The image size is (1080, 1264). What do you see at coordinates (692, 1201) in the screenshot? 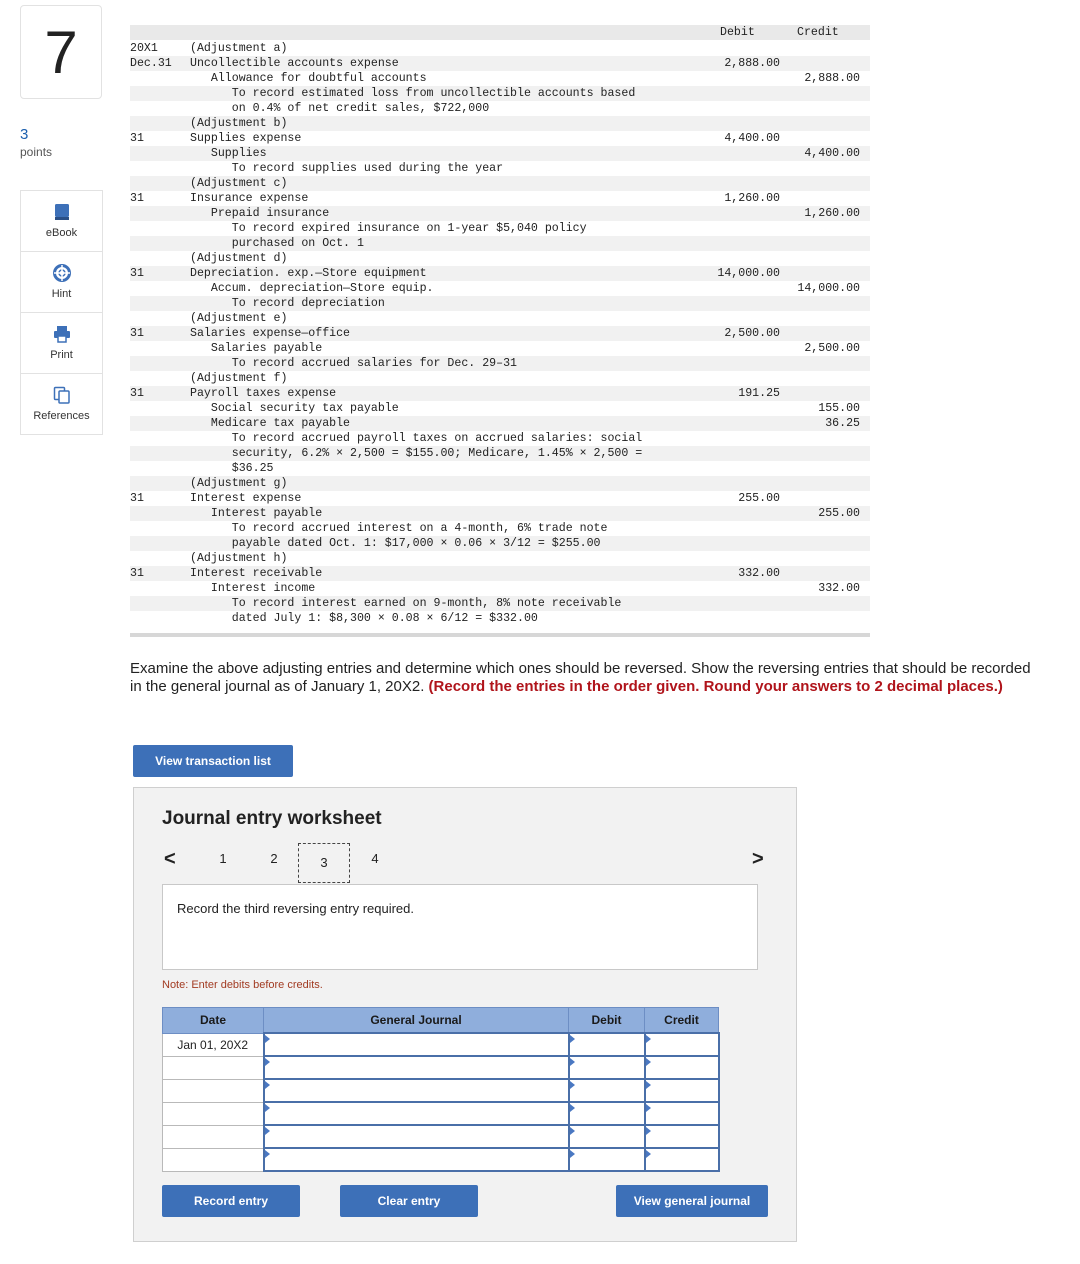
I see `view-general-journal-button: View general journal` at bounding box center [692, 1201].